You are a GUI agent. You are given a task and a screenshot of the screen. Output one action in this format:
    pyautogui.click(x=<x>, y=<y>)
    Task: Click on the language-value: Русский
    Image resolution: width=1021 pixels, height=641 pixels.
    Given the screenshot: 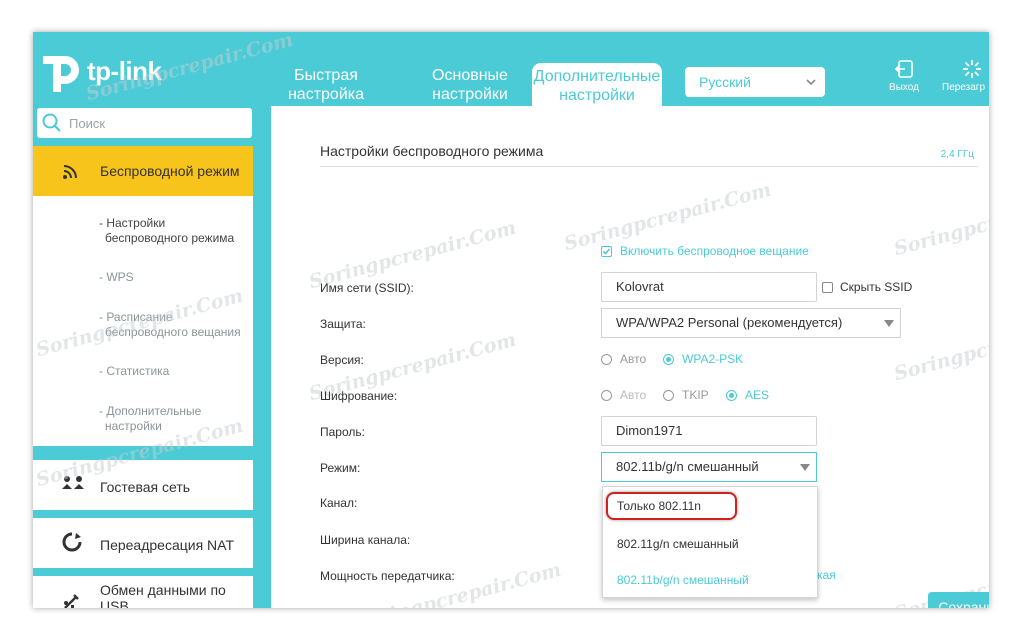 What is the action you would take?
    pyautogui.click(x=725, y=82)
    